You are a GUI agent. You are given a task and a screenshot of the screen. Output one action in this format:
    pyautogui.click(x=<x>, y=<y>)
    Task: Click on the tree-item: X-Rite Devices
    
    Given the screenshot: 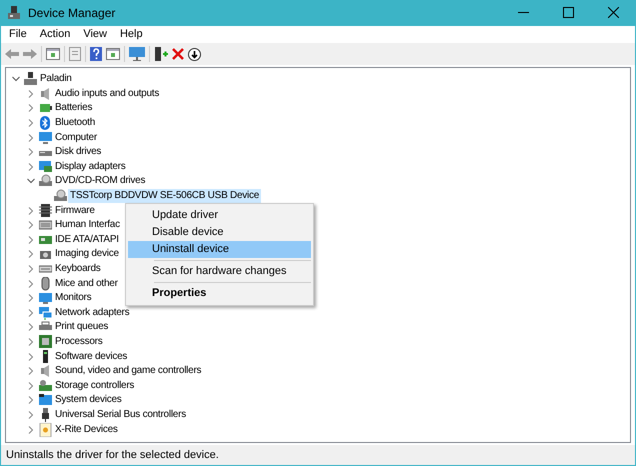 What is the action you would take?
    pyautogui.click(x=86, y=429)
    